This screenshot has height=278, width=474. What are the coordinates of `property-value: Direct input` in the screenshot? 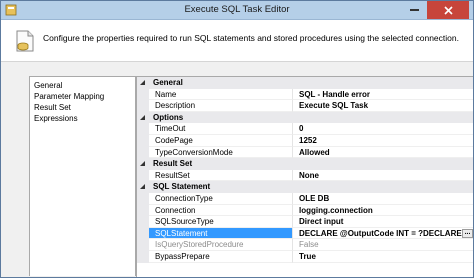 It's located at (383, 222).